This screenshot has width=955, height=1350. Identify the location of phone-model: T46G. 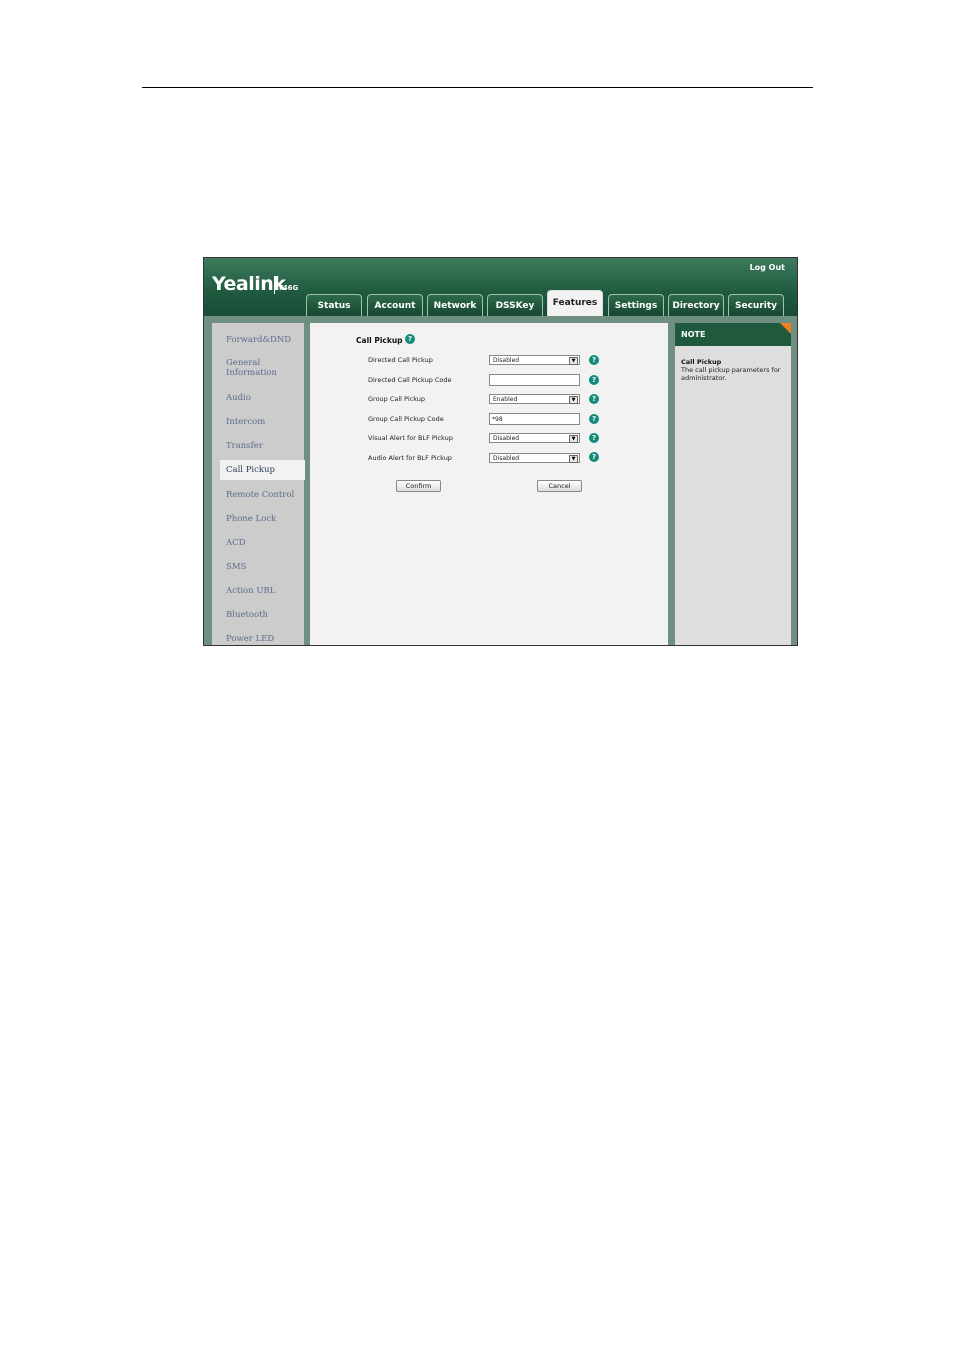
(288, 288).